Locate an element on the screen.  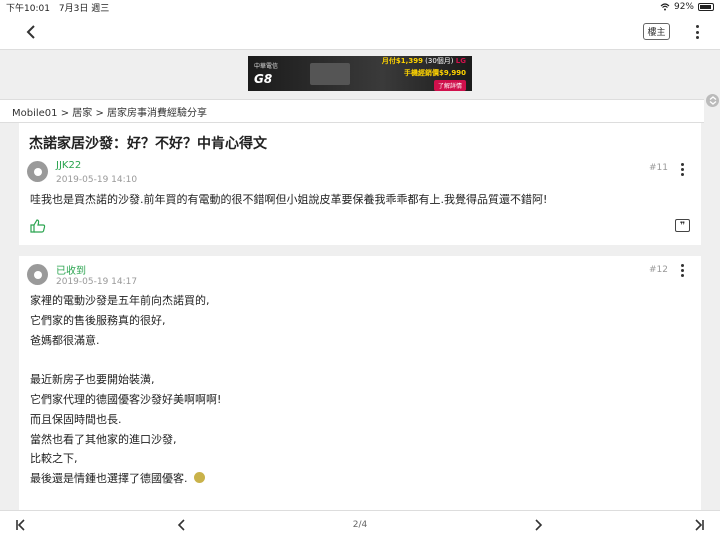
quote-reply-button: ❞ is located at coordinates (682, 225).